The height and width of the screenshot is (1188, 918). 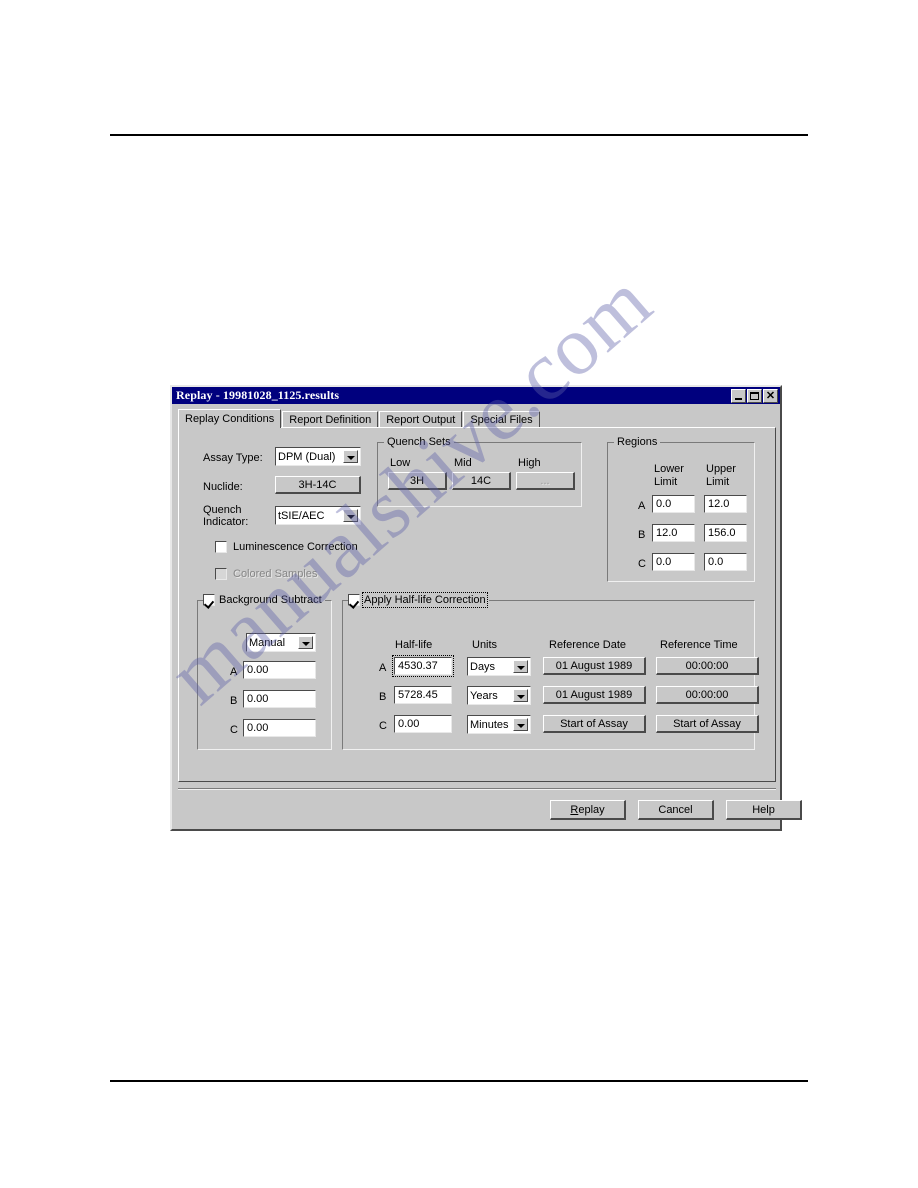 What do you see at coordinates (707, 666) in the screenshot?
I see `half-life-row-a-ref-time-button: 00:00:00` at bounding box center [707, 666].